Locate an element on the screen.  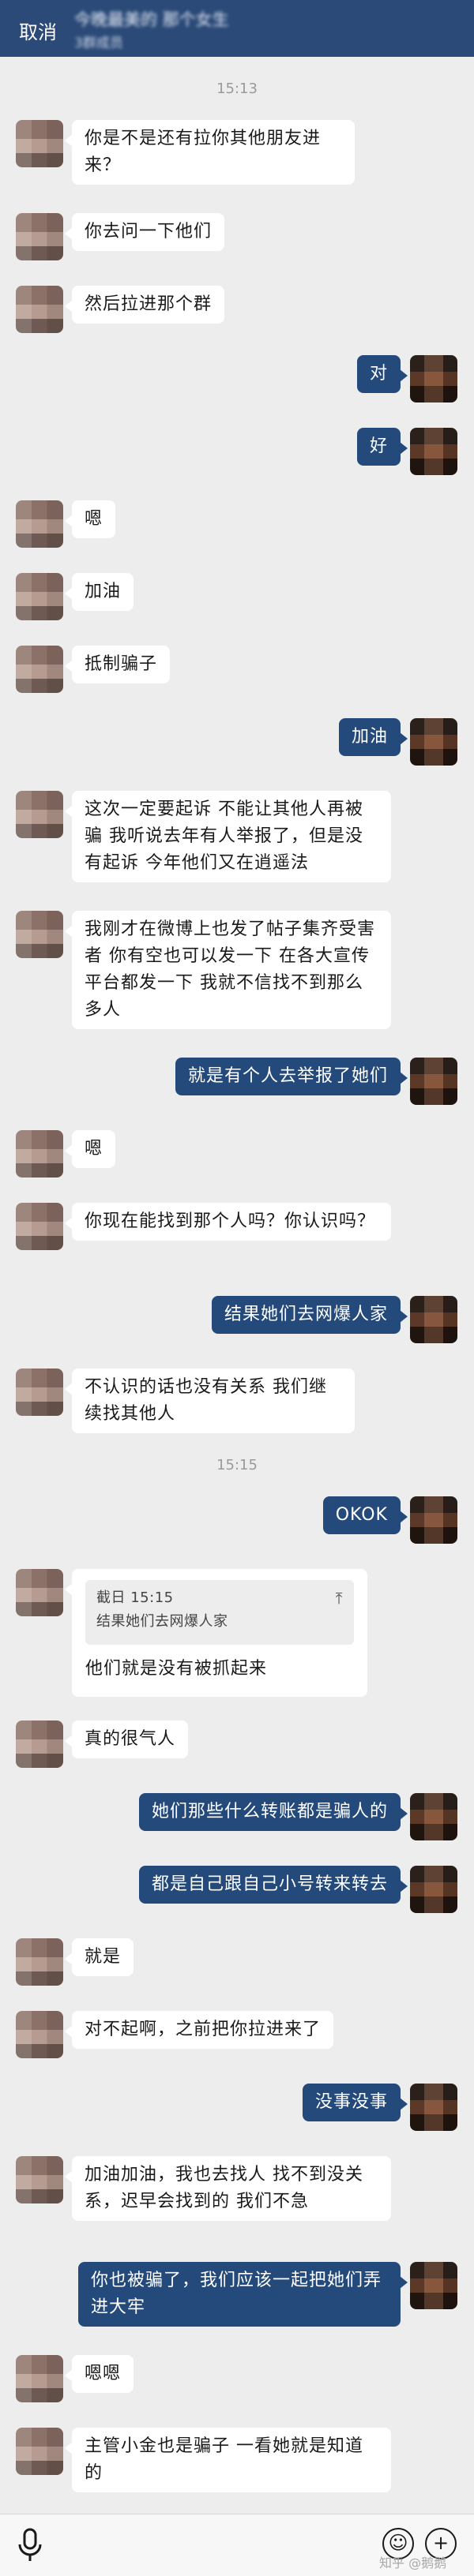
message-bubble-received: 加油加油，我也去找人 找不到没关系，迟早会找到的 我们不急 is located at coordinates (228, 2188).